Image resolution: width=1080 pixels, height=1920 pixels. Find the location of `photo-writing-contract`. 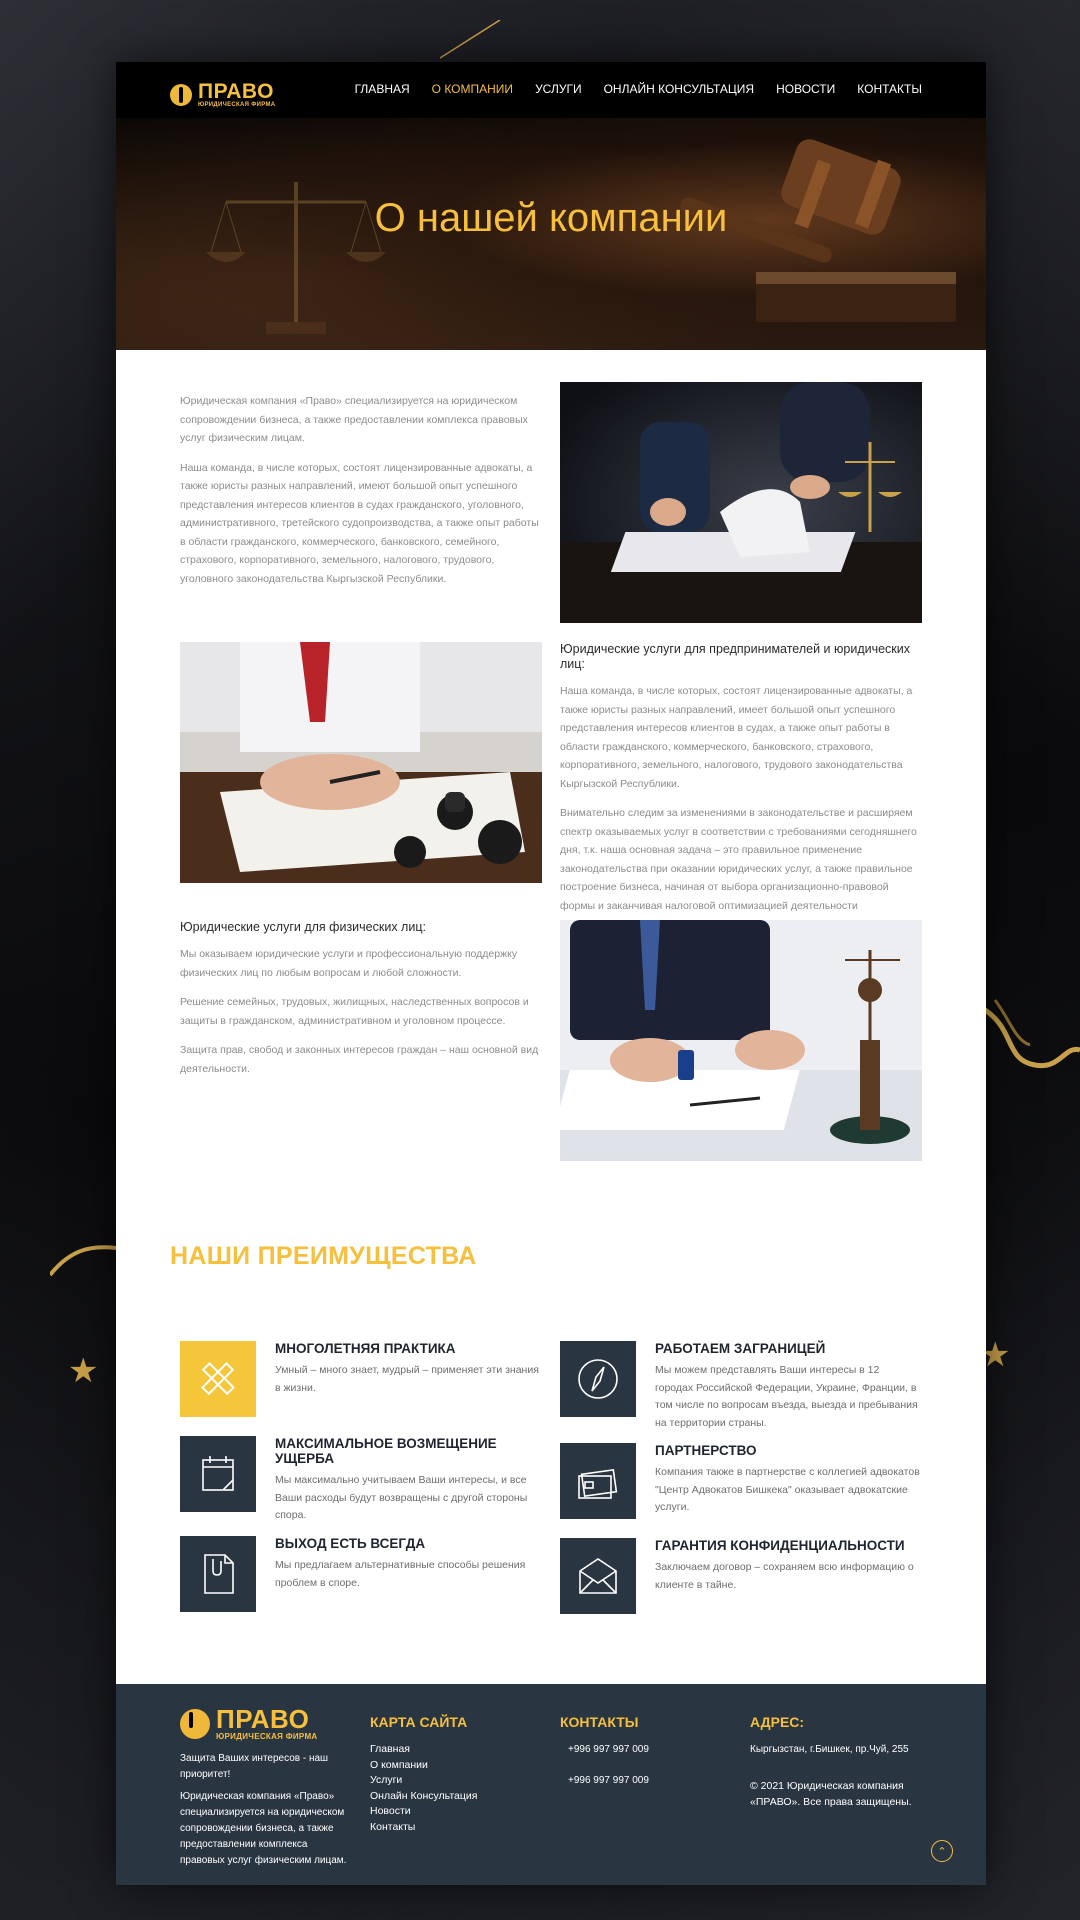

photo-writing-contract is located at coordinates (361, 762).